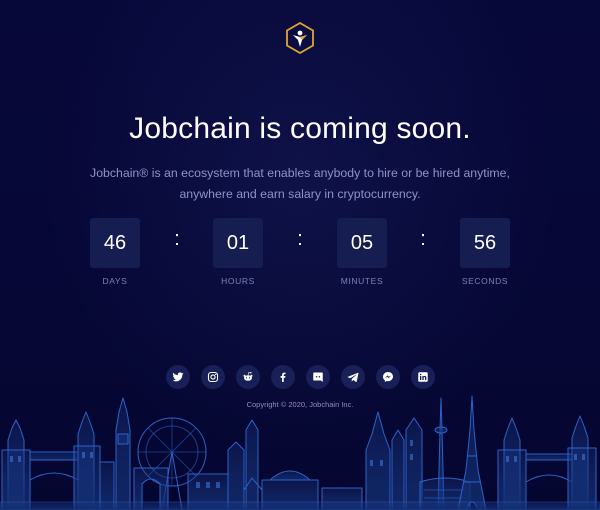 The width and height of the screenshot is (600, 510). I want to click on reddit-link, so click(248, 377).